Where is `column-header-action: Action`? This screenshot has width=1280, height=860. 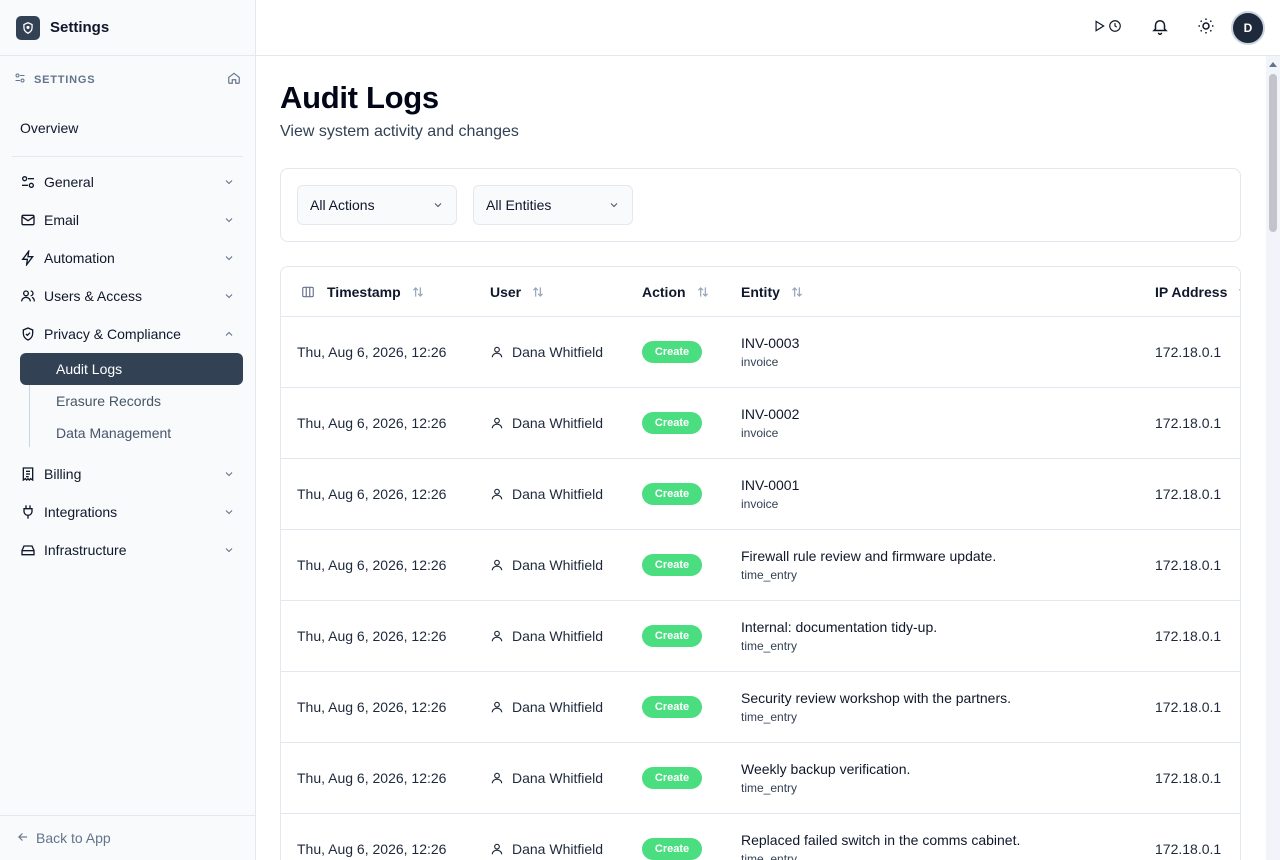
column-header-action: Action is located at coordinates (676, 292).